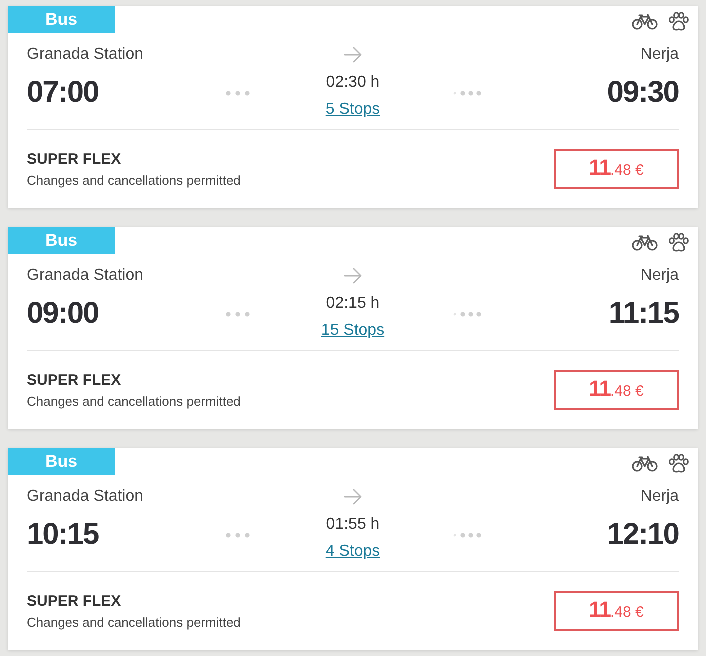  Describe the element at coordinates (63, 535) in the screenshot. I see `departure-time: 10:15` at that location.